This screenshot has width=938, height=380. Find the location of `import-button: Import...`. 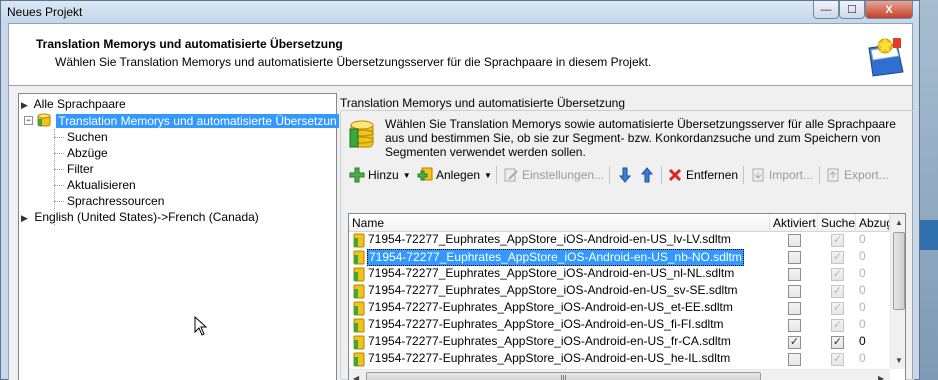

import-button: Import... is located at coordinates (781, 175).